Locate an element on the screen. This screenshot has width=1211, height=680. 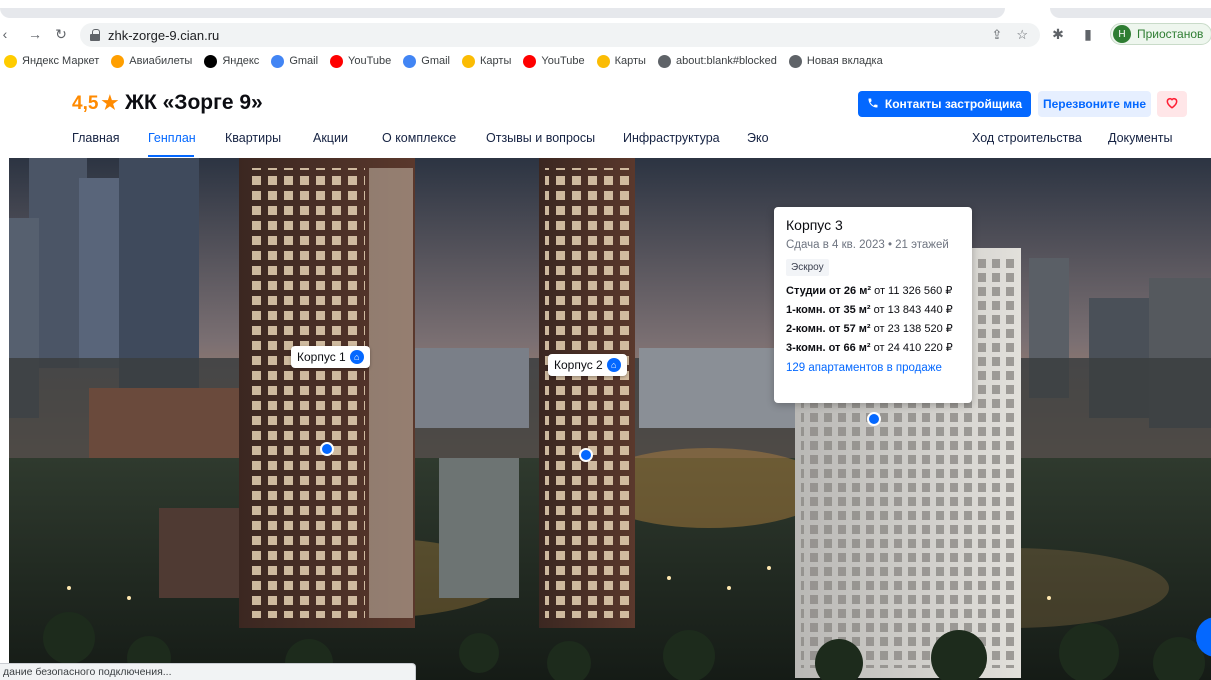
price-row-price: от 23 138 520 ₽ is located at coordinates (913, 329).